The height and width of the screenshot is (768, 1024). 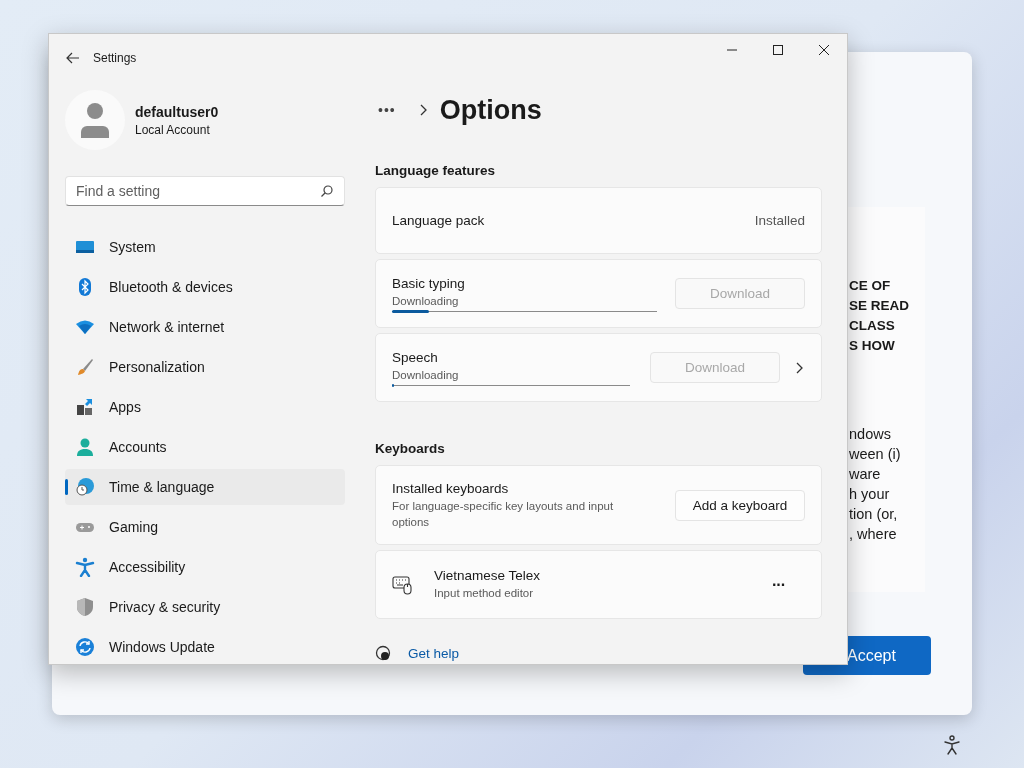 What do you see at coordinates (879, 306) in the screenshot?
I see `agreement-text: SE READ` at bounding box center [879, 306].